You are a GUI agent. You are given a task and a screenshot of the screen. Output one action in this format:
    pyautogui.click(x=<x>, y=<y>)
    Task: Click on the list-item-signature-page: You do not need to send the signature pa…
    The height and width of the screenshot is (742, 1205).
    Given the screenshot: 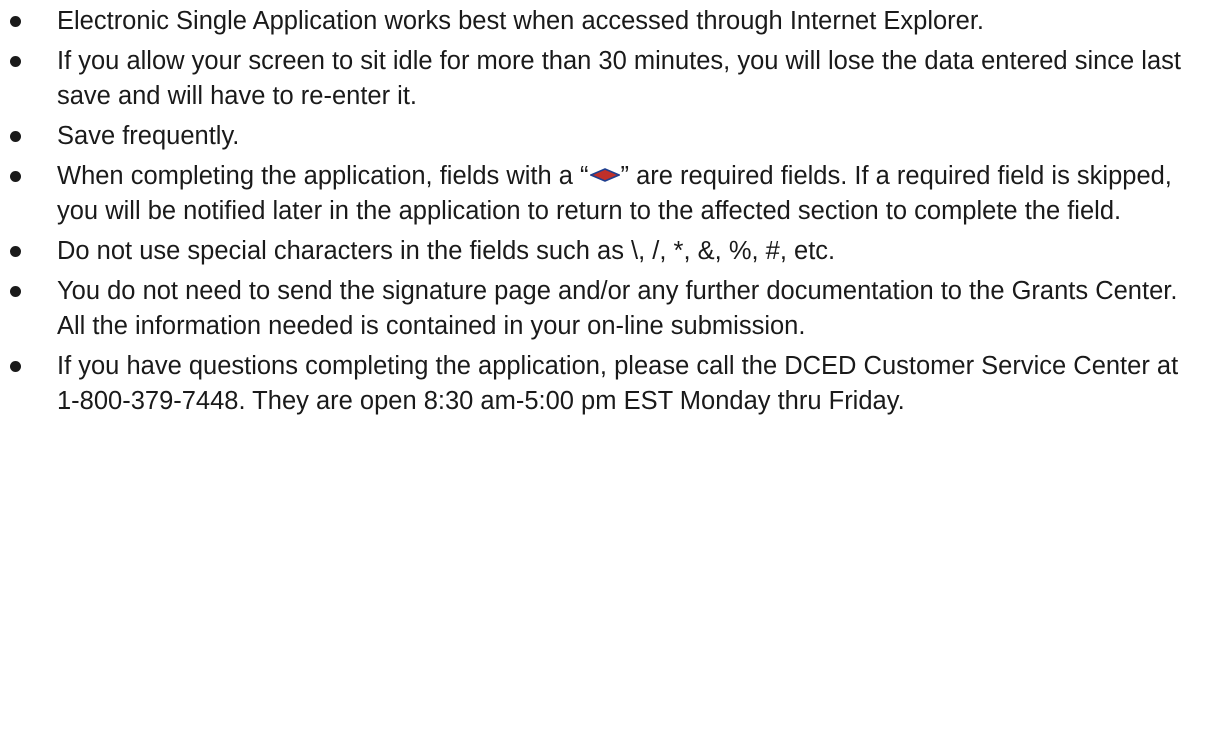 What is the action you would take?
    pyautogui.click(x=602, y=309)
    